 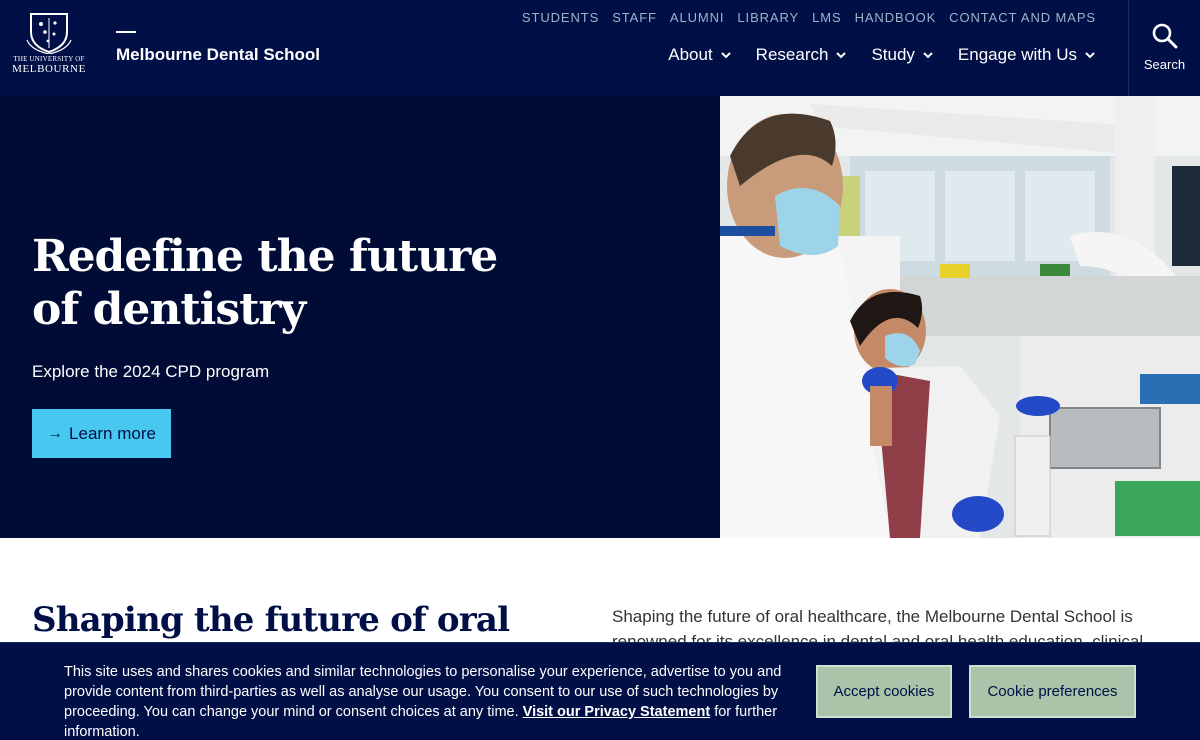 I want to click on arrow-right-icon: →, so click(x=55, y=433).